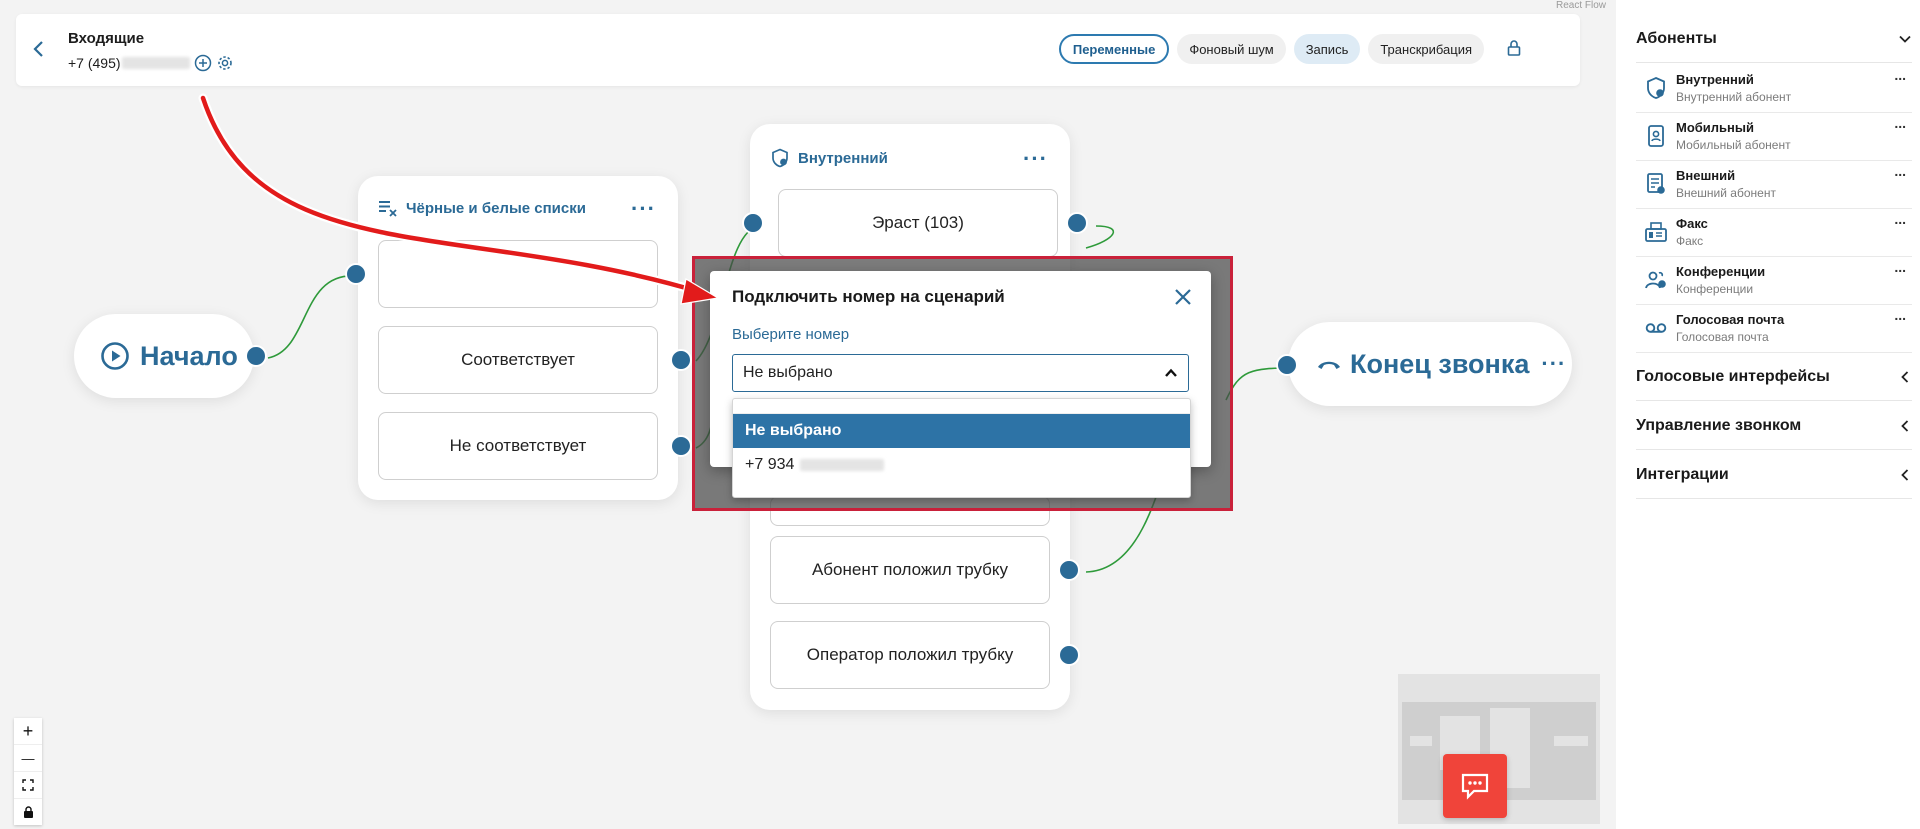 Image resolution: width=1920 pixels, height=829 pixels. What do you see at coordinates (1692, 223) in the screenshot?
I see `sidebar-item-name: Факс` at bounding box center [1692, 223].